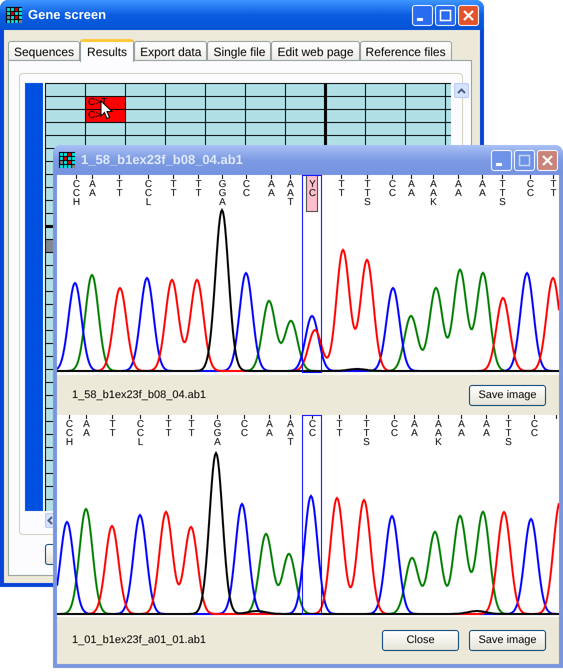 This screenshot has height=672, width=563. Describe the element at coordinates (420, 640) in the screenshot. I see `button: Close` at that location.